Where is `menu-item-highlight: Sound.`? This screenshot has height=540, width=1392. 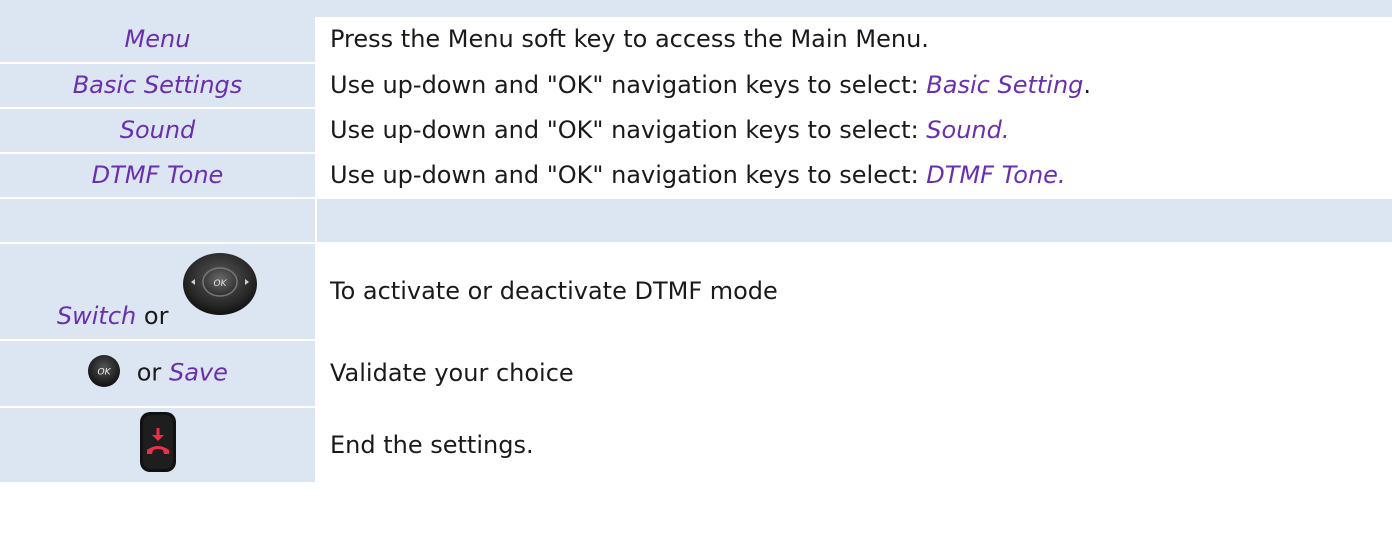
menu-item-highlight: Sound. is located at coordinates (968, 130).